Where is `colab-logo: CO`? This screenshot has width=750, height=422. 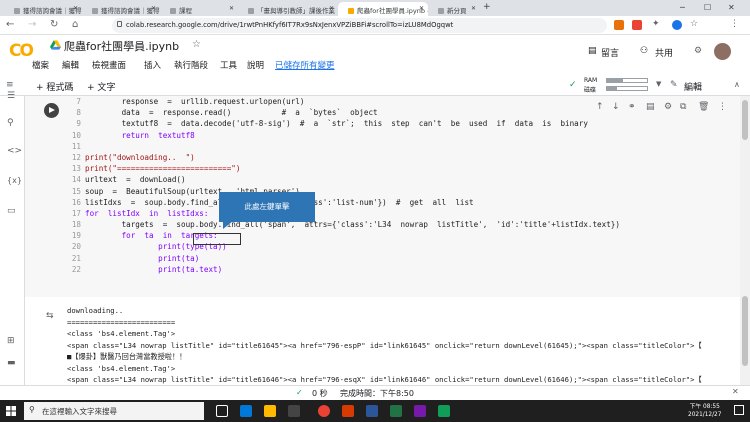
colab-logo: CO is located at coordinates (21, 51).